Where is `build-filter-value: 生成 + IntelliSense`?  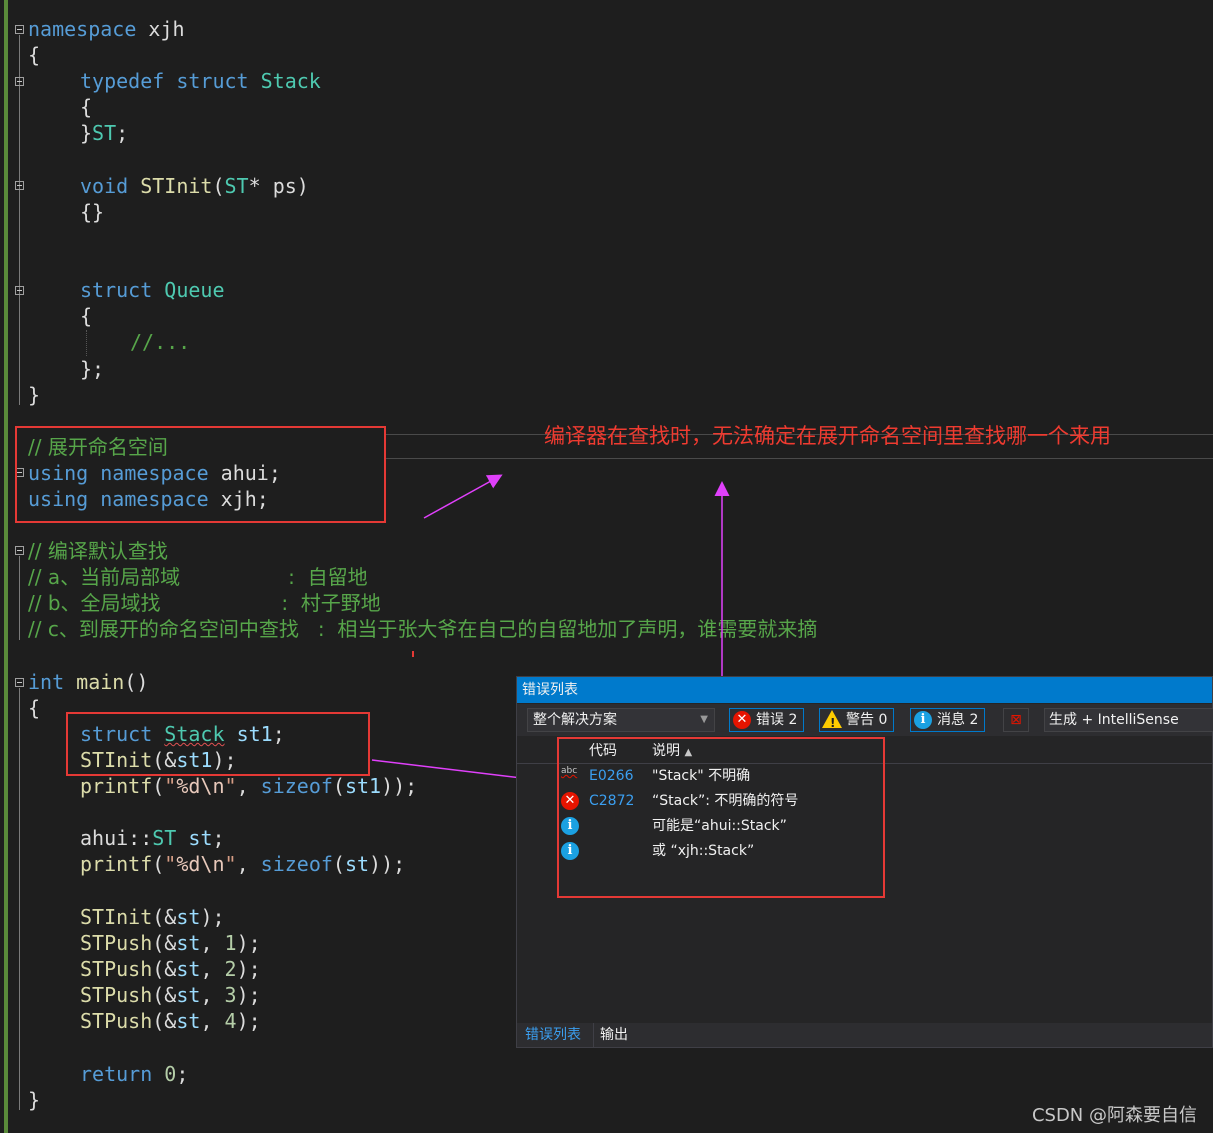
build-filter-value: 生成 + IntelliSense is located at coordinates (1114, 720).